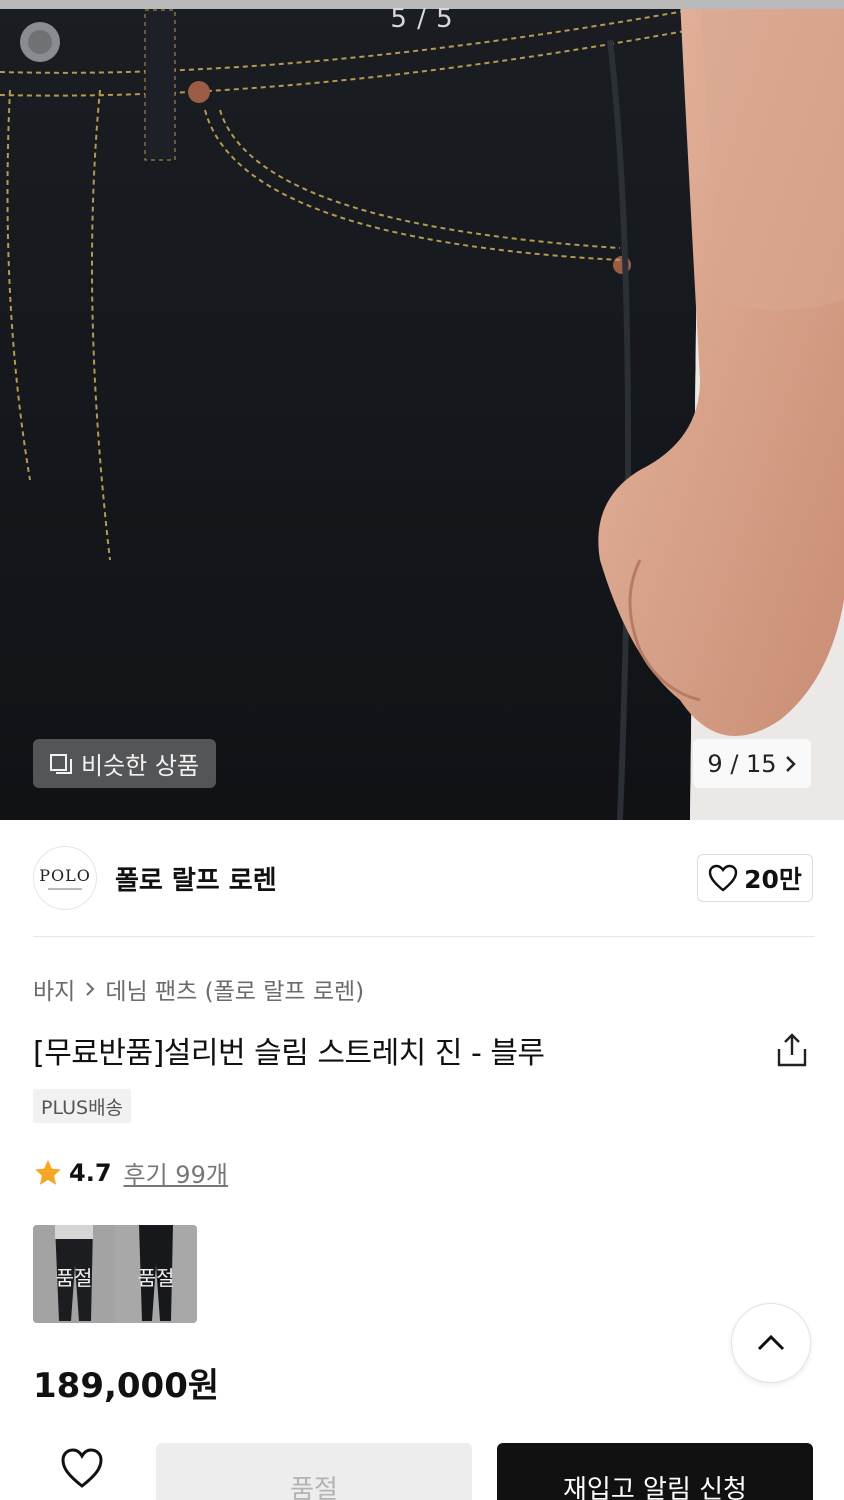  What do you see at coordinates (773, 879) in the screenshot?
I see `brand-likes-count: 20만` at bounding box center [773, 879].